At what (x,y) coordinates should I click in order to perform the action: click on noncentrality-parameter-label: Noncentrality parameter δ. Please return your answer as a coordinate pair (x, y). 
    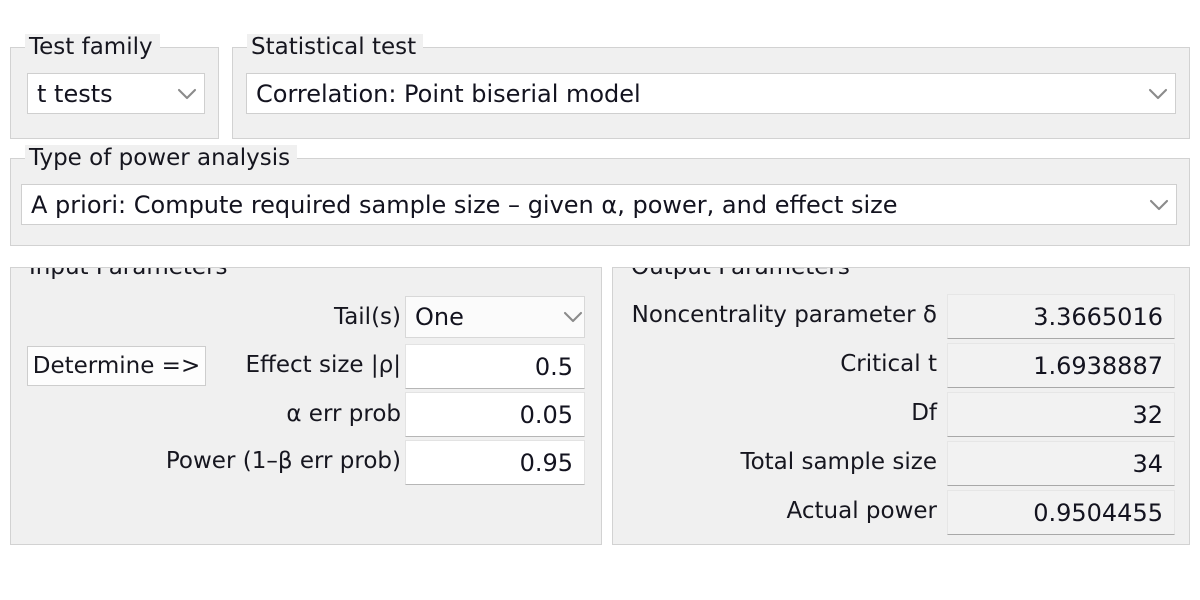
    Looking at the image, I should click on (784, 315).